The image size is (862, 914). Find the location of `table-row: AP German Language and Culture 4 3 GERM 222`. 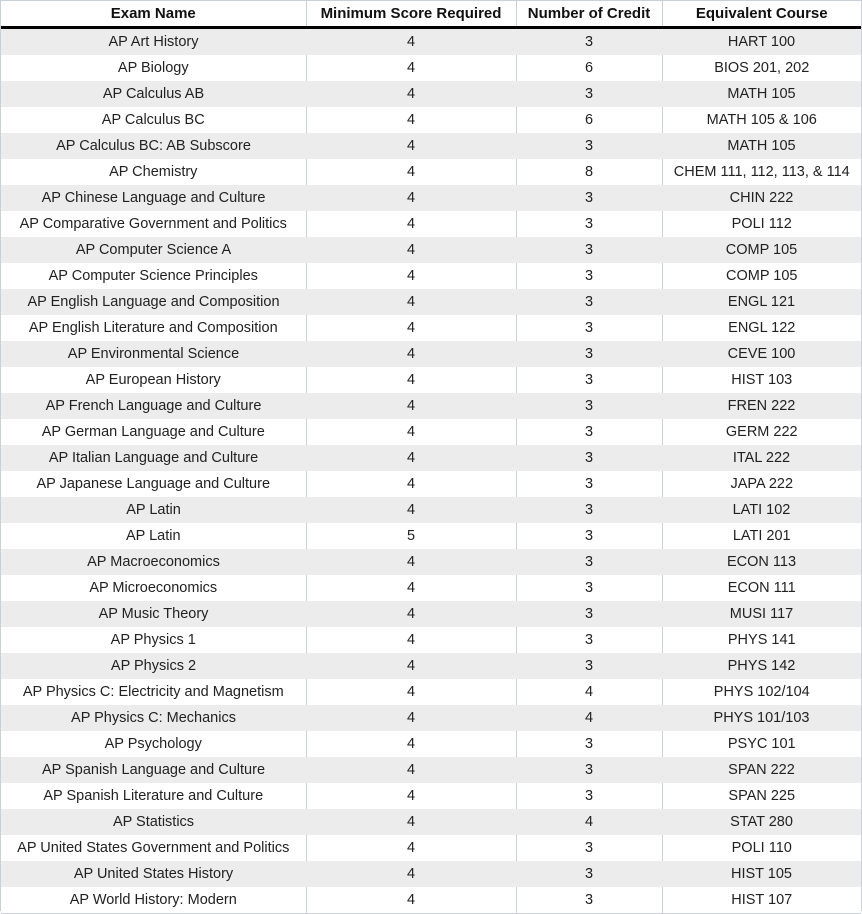

table-row: AP German Language and Culture 4 3 GERM 222 is located at coordinates (431, 432).